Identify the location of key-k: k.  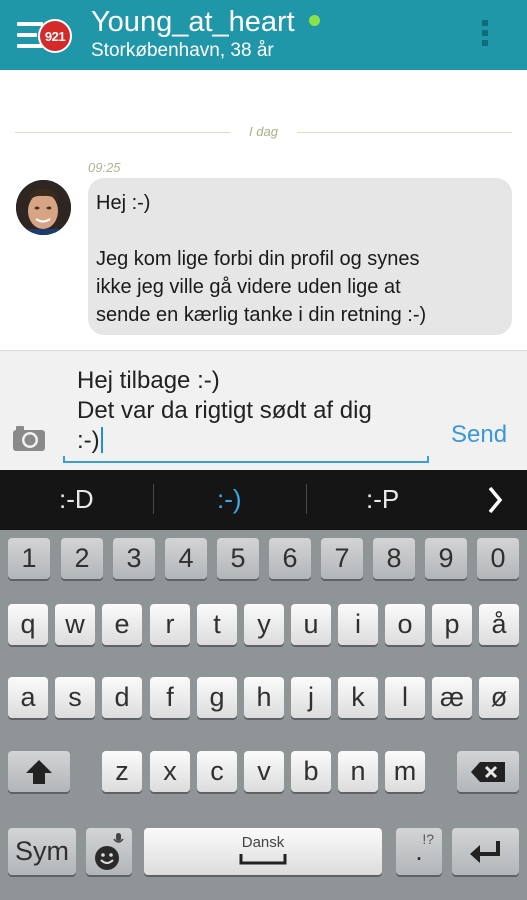
(358, 697).